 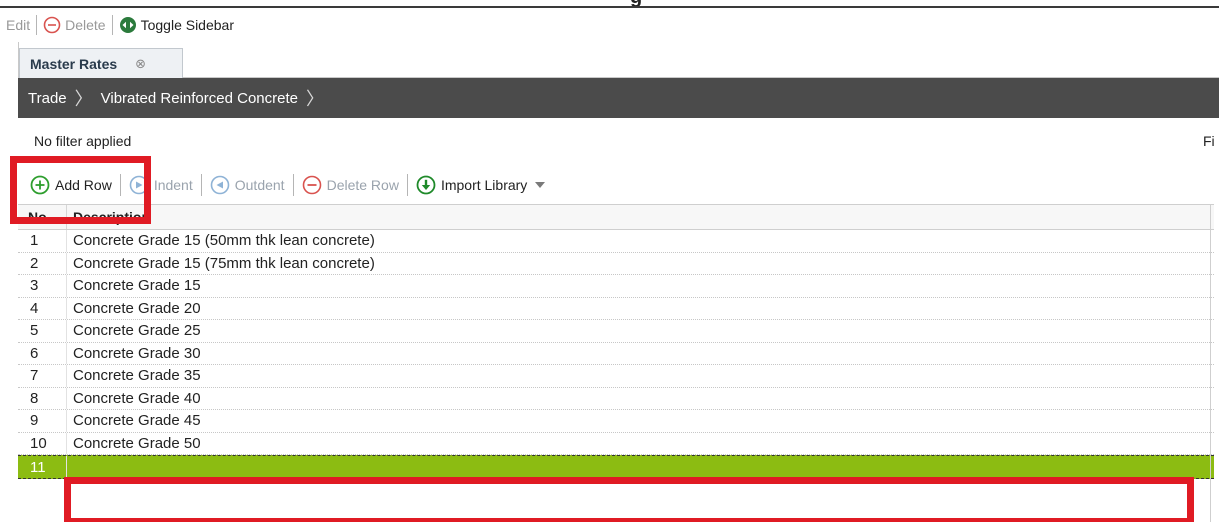 I want to click on highlight-add-row, so click(x=80, y=190).